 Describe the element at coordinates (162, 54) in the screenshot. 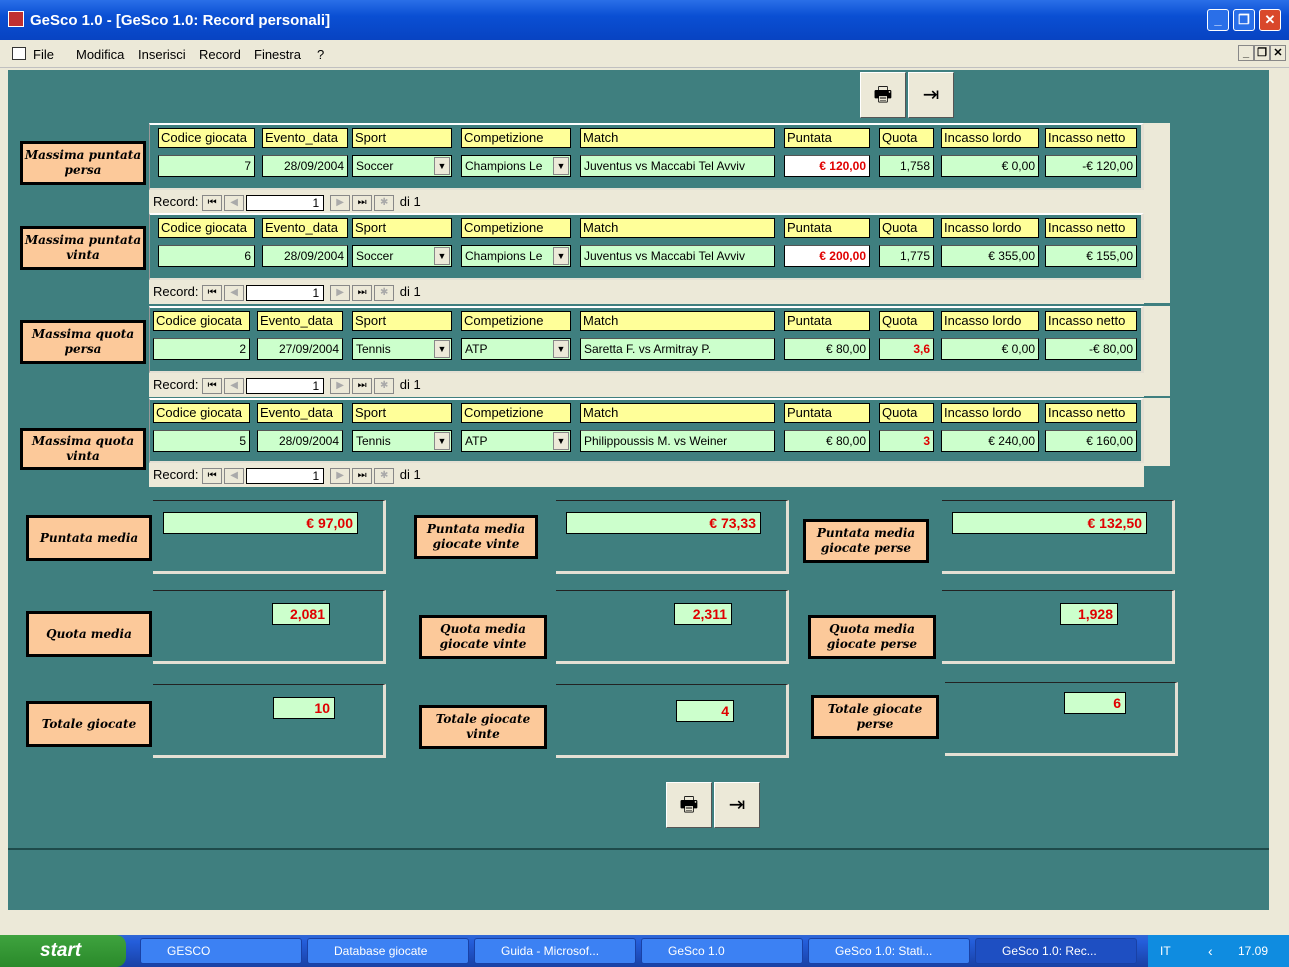

I see `menu-inserisci: Inserisci` at that location.